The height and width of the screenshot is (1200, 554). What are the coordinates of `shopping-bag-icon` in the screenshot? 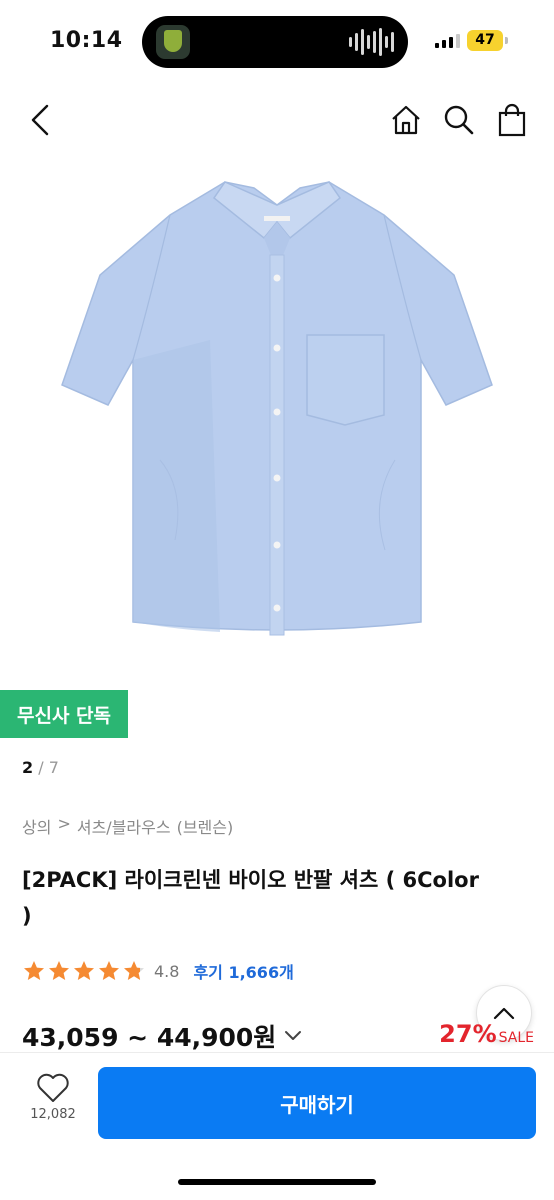 It's located at (512, 120).